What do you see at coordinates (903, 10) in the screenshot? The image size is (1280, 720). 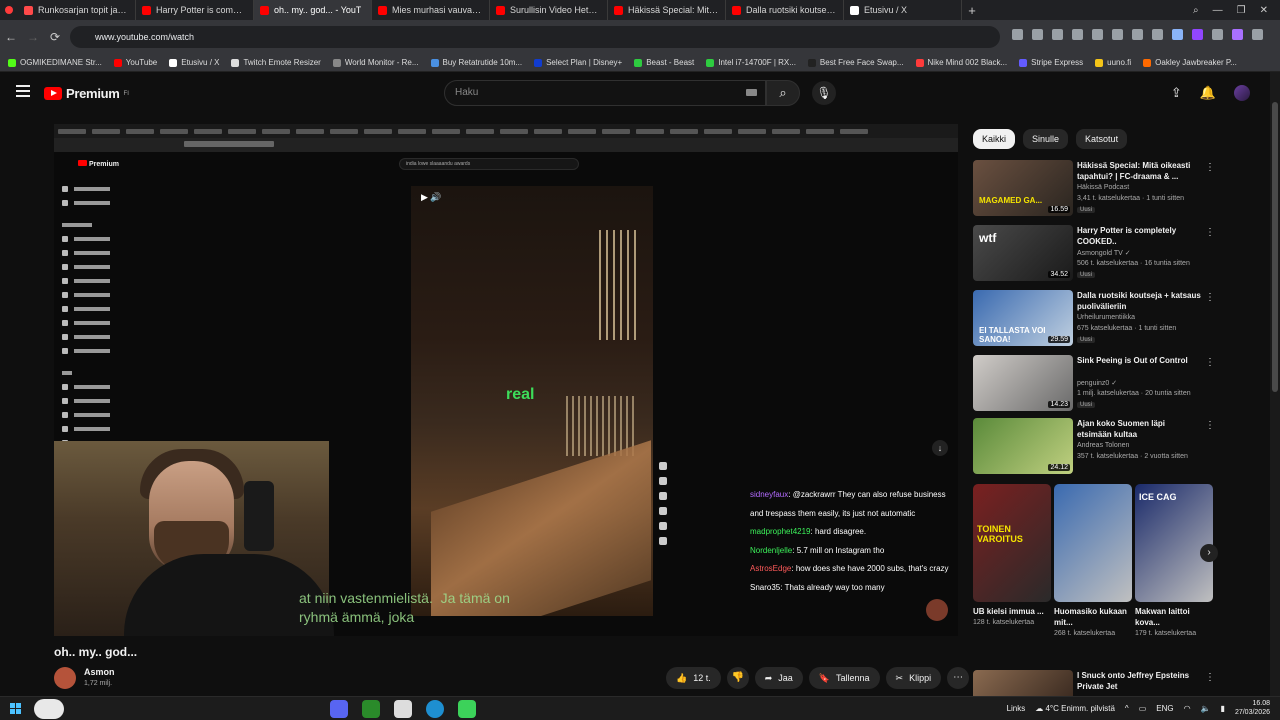 I see `browser-tab: Etusivu / X` at bounding box center [903, 10].